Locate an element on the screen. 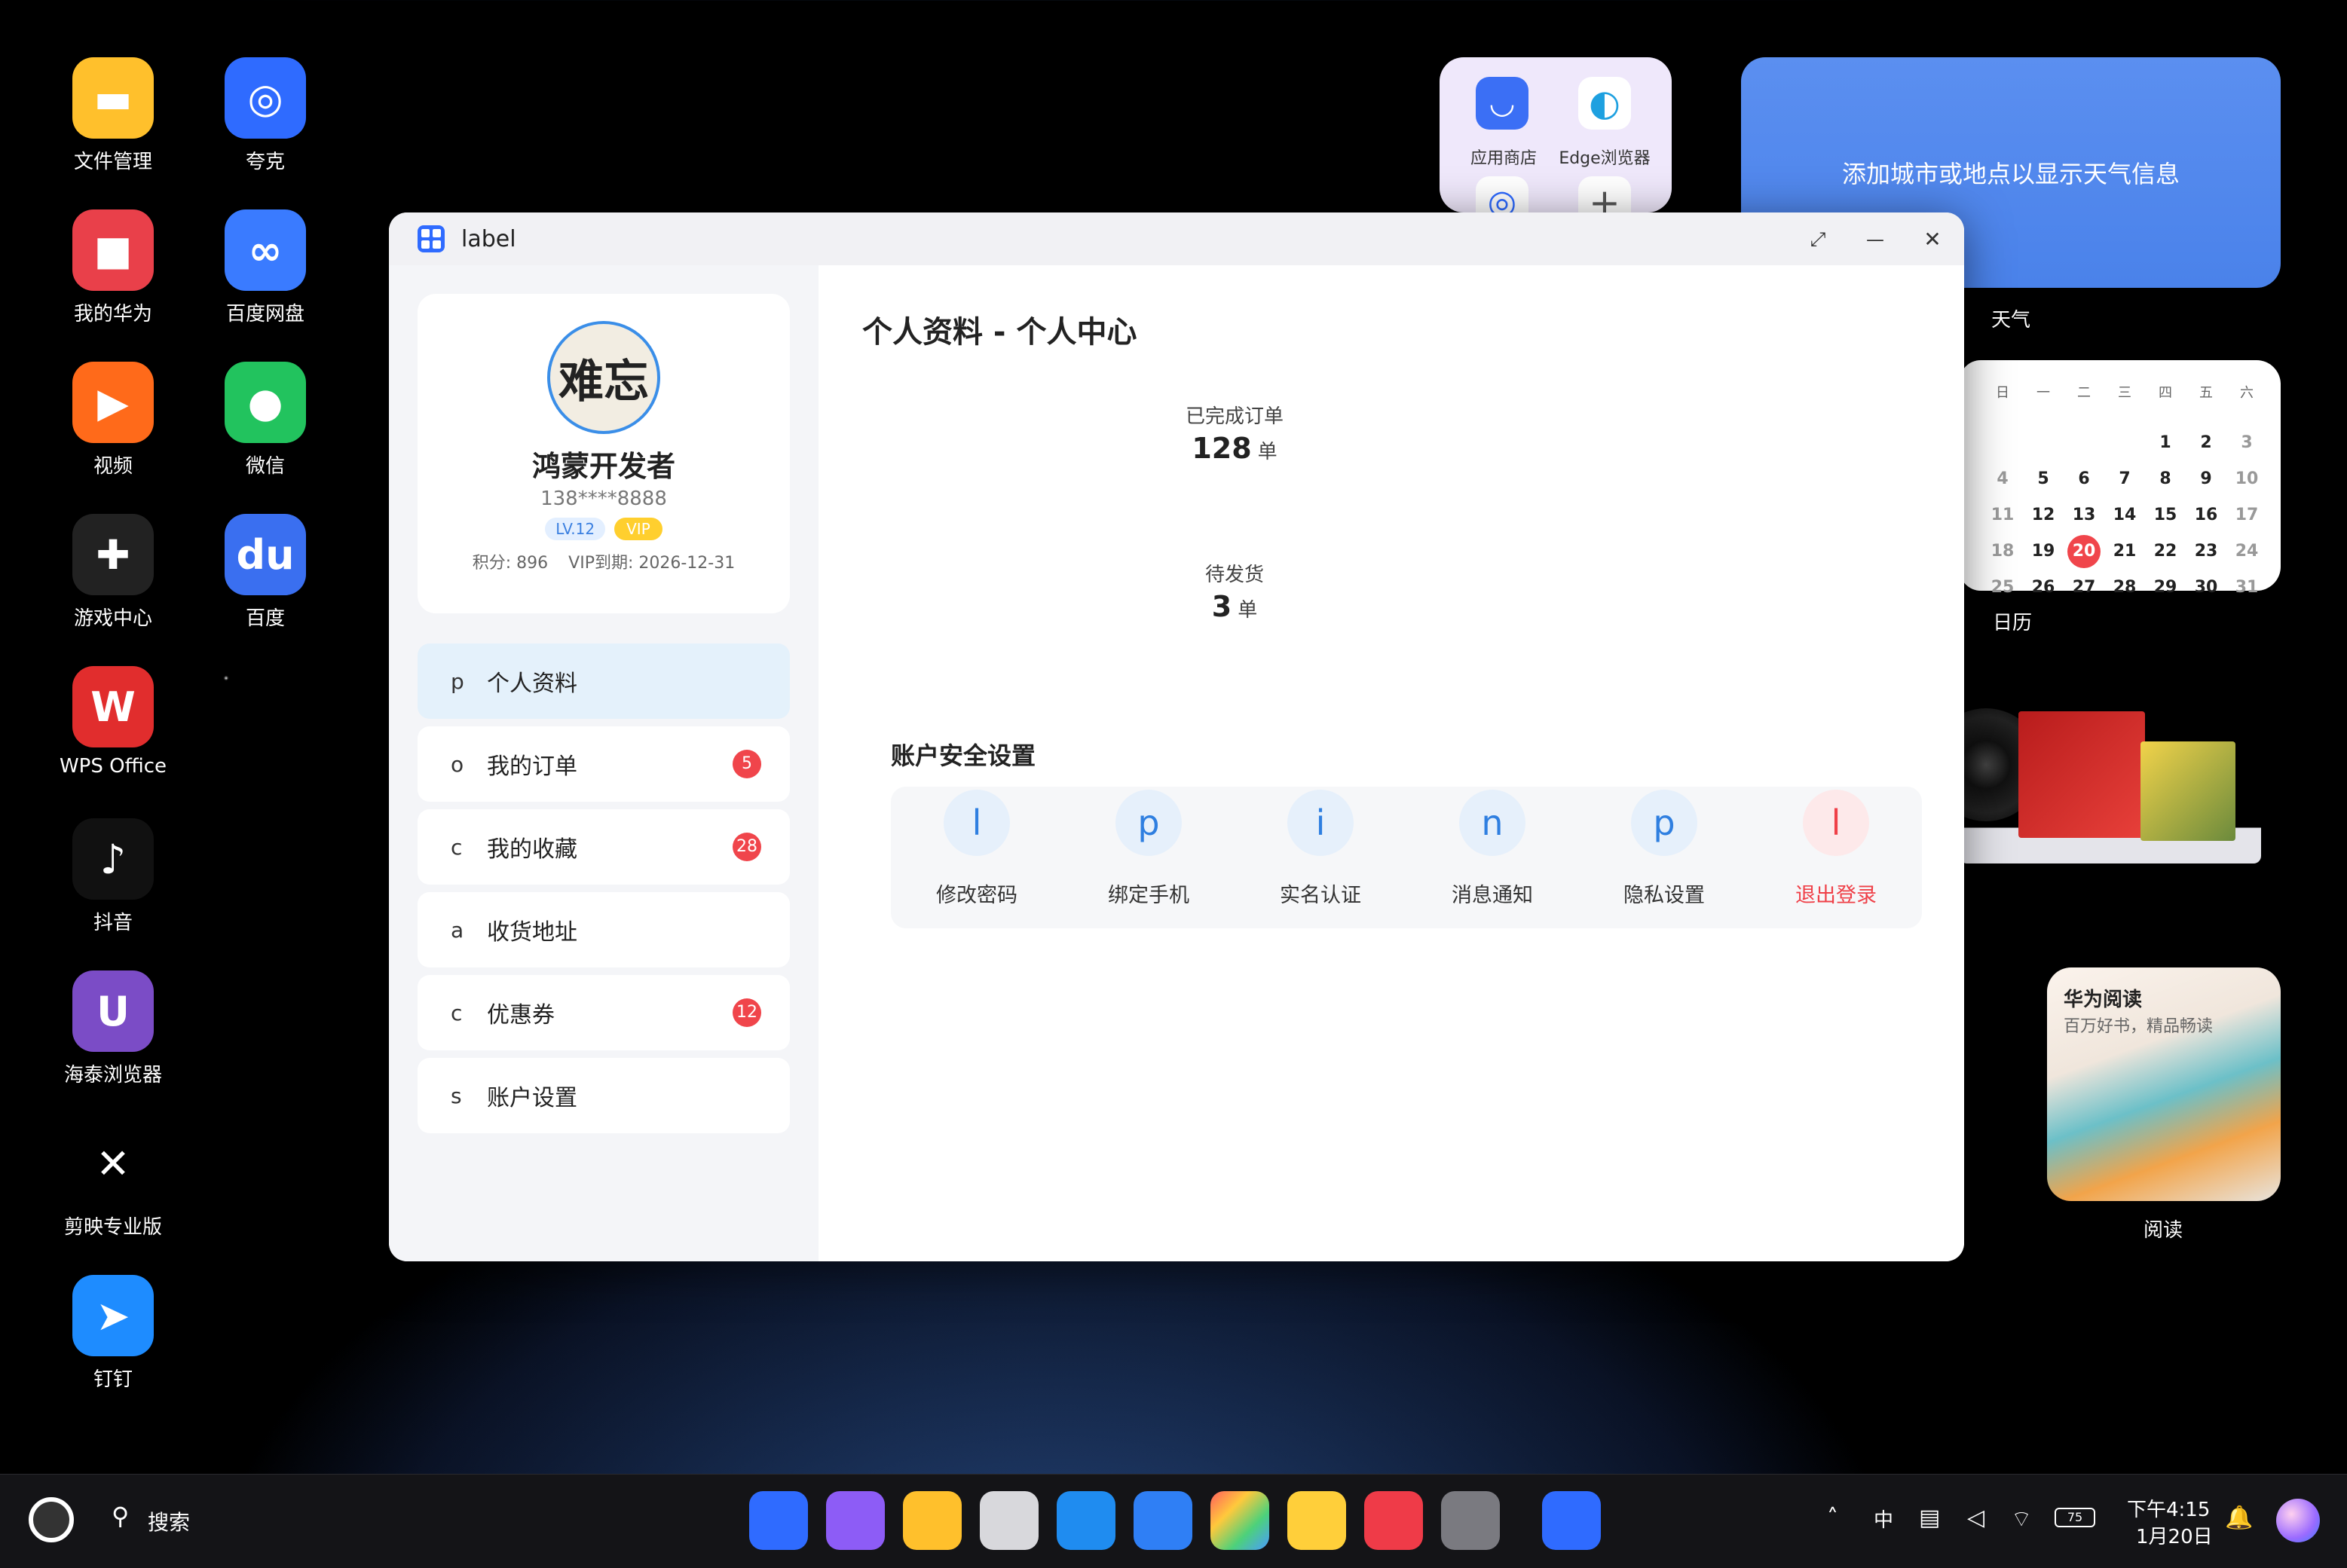 This screenshot has height=1568, width=2347. menu-item-coupons: c 优惠券 12 is located at coordinates (604, 1012).